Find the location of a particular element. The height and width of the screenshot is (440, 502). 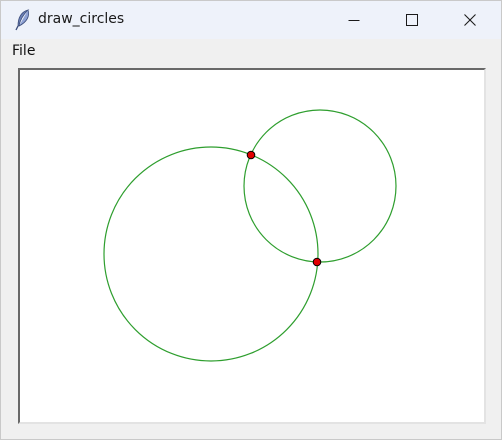

maximize-button is located at coordinates (412, 20).